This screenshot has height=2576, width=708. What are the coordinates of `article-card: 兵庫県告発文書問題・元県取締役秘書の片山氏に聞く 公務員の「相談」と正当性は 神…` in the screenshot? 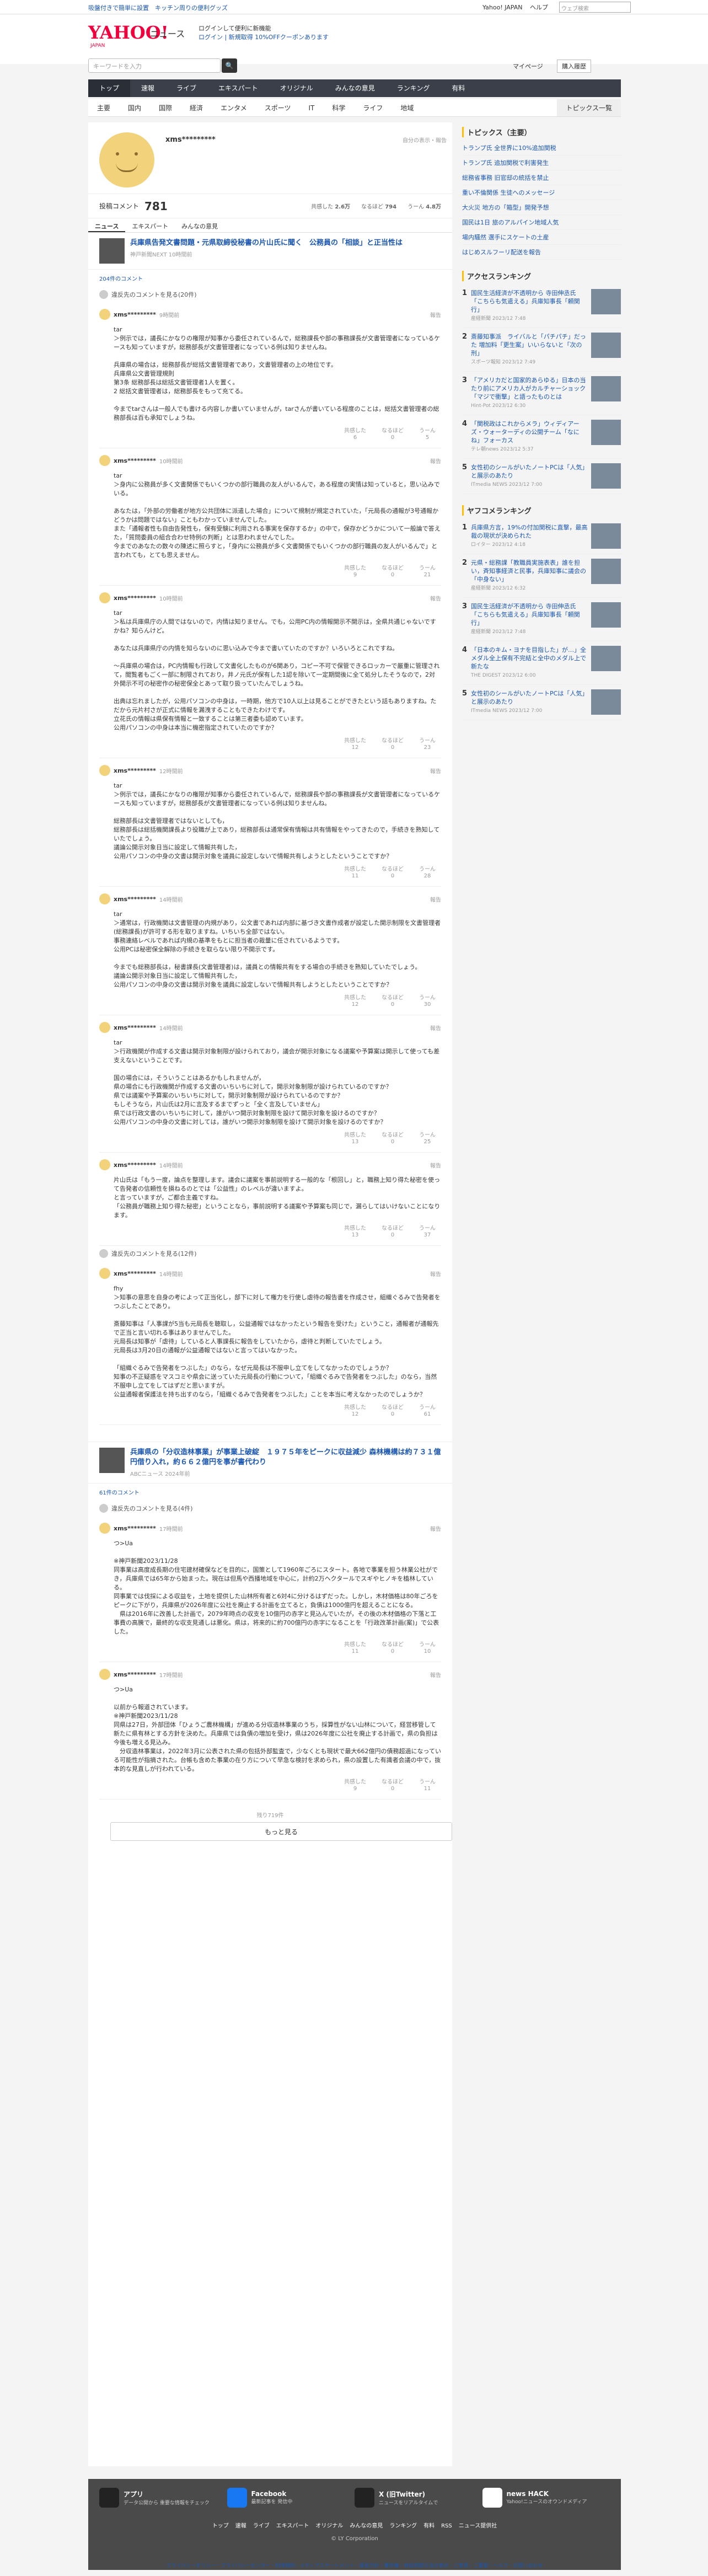 It's located at (270, 251).